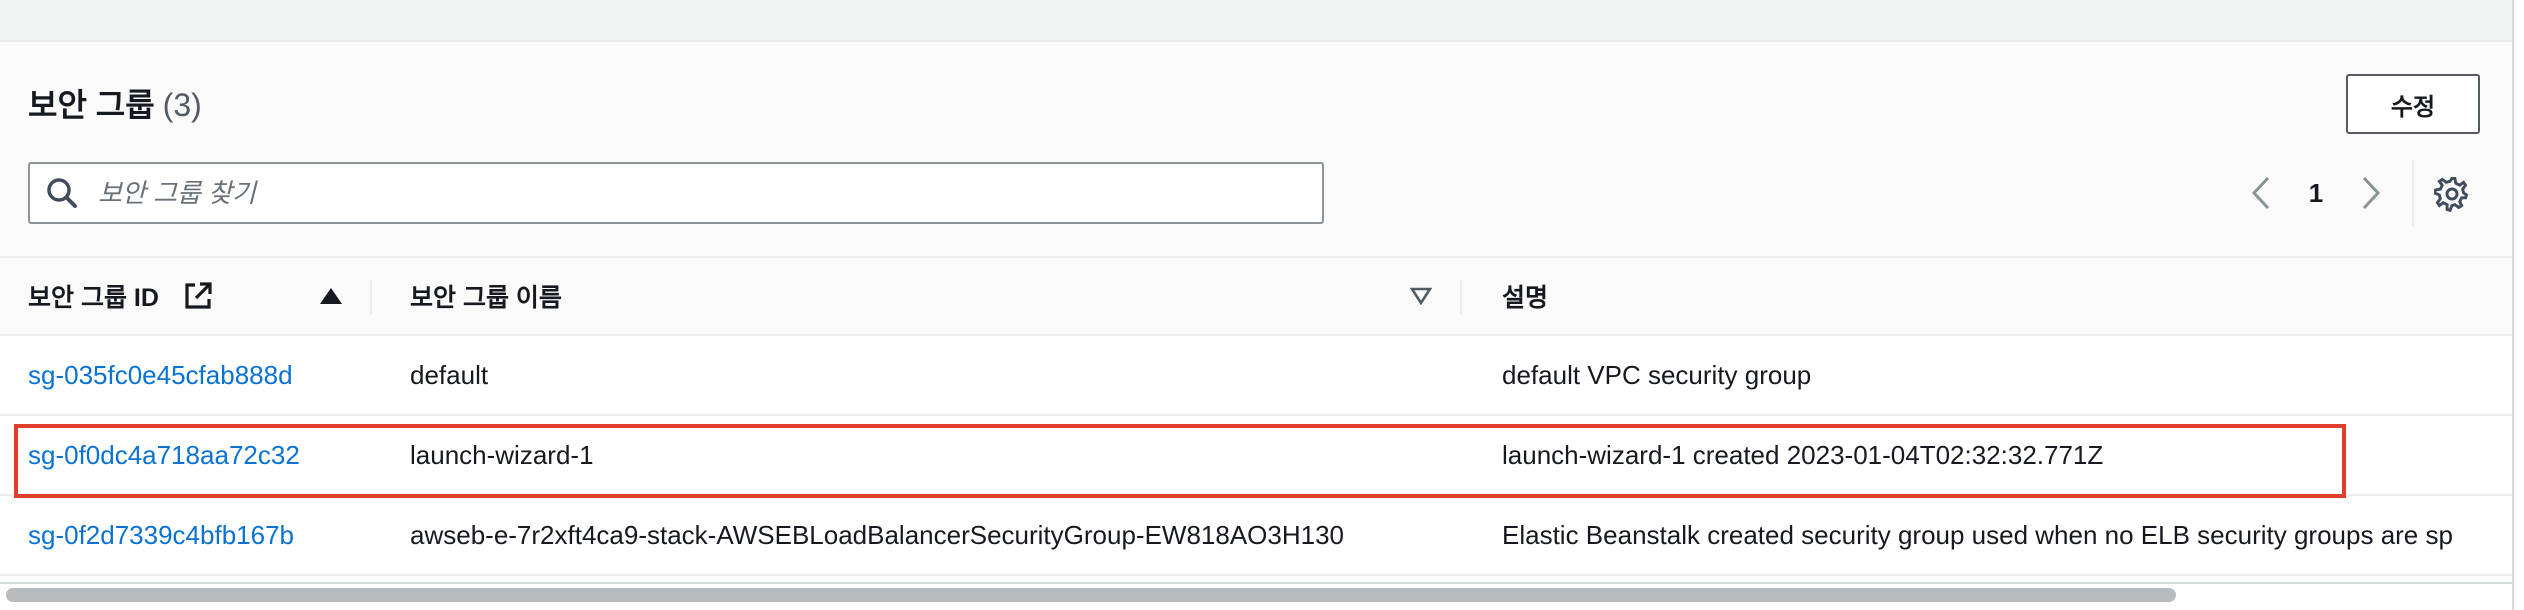 This screenshot has height=610, width=2524. Describe the element at coordinates (62, 193) in the screenshot. I see `search-icon` at that location.